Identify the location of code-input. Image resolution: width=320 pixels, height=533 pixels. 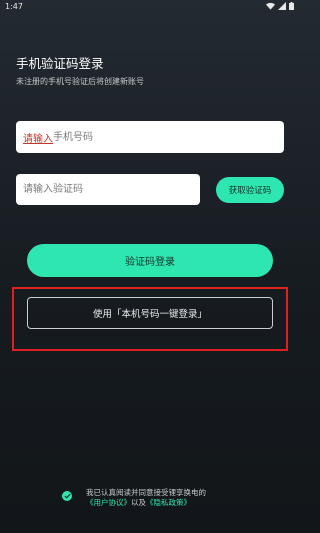
(108, 189).